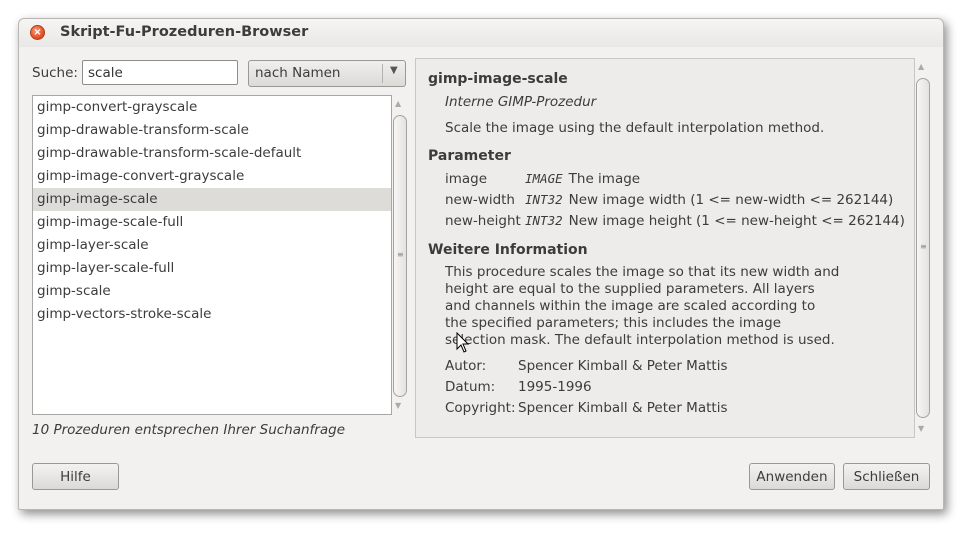  I want to click on titlebar: × Skript-Fu-Prozeduren-Browser, so click(481, 33).